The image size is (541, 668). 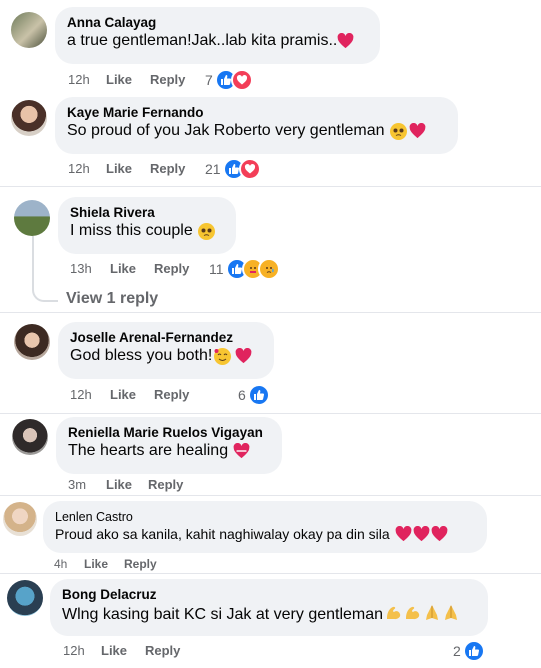 I want to click on comment-actions: 13h Like Reply, so click(x=129, y=268).